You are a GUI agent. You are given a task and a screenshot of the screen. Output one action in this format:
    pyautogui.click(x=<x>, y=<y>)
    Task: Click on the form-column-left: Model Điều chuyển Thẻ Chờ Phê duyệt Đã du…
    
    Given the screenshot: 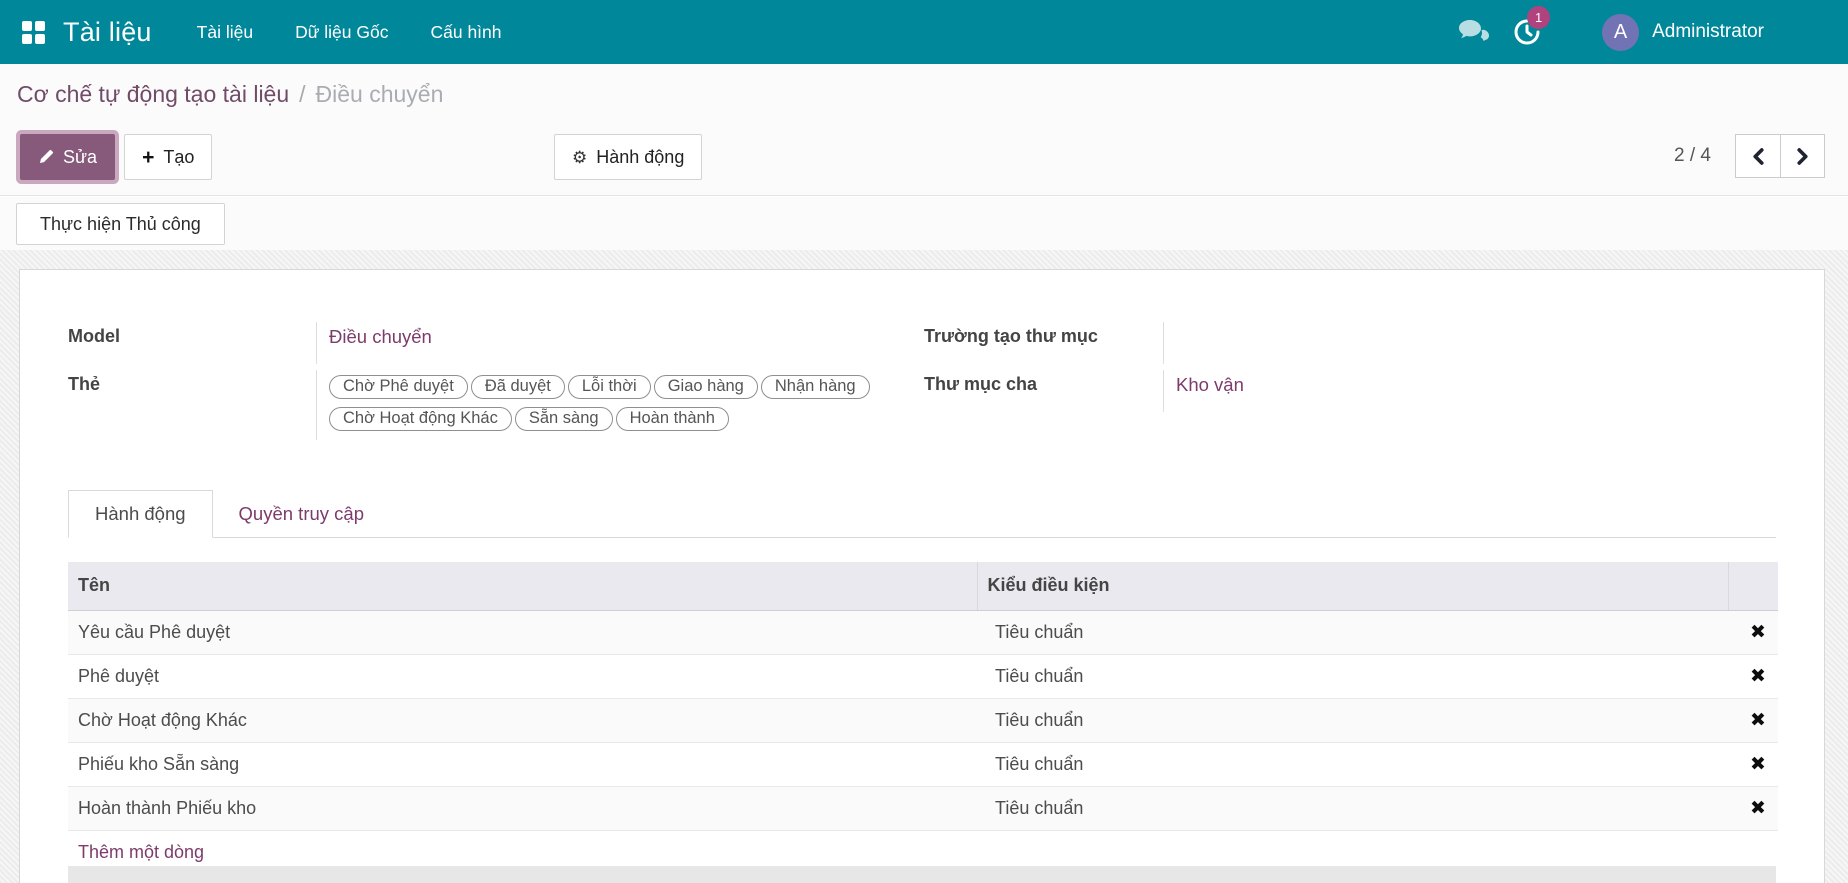 What is the action you would take?
    pyautogui.click(x=486, y=384)
    